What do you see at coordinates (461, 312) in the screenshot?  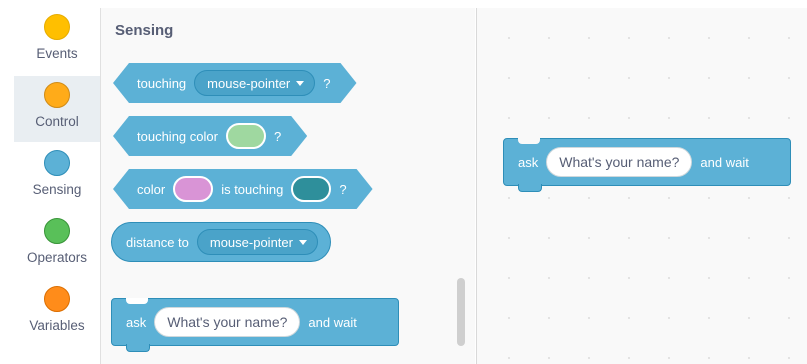 I see `palette-scrollbar` at bounding box center [461, 312].